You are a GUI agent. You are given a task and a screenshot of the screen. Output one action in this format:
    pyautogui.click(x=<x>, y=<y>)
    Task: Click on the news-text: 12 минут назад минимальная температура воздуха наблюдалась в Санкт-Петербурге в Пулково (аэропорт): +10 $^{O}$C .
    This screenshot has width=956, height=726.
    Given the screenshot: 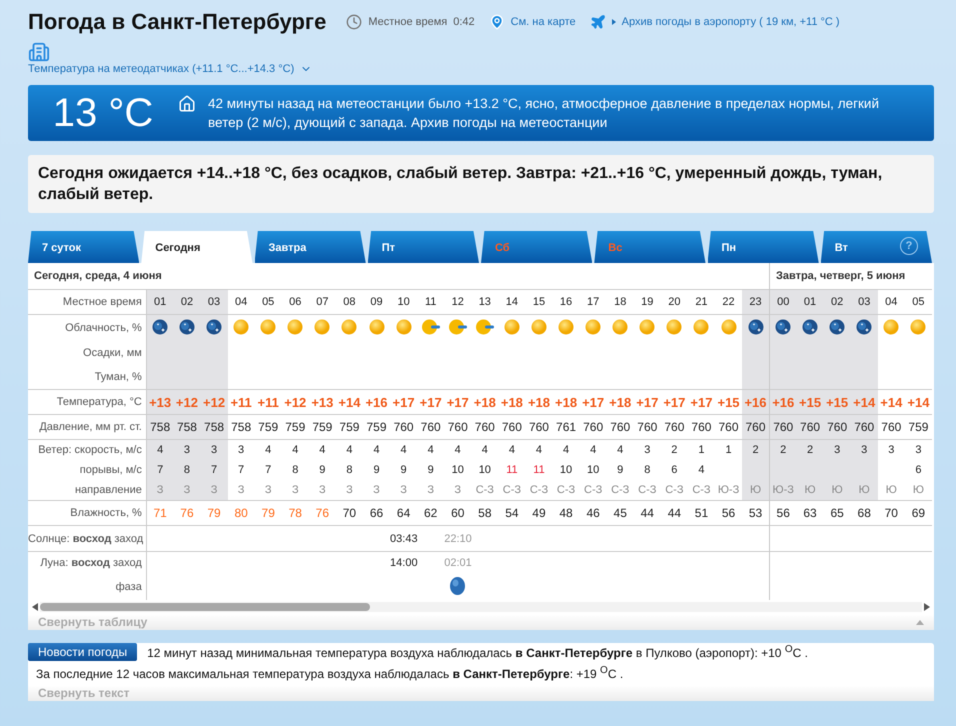 What is the action you would take?
    pyautogui.click(x=477, y=652)
    